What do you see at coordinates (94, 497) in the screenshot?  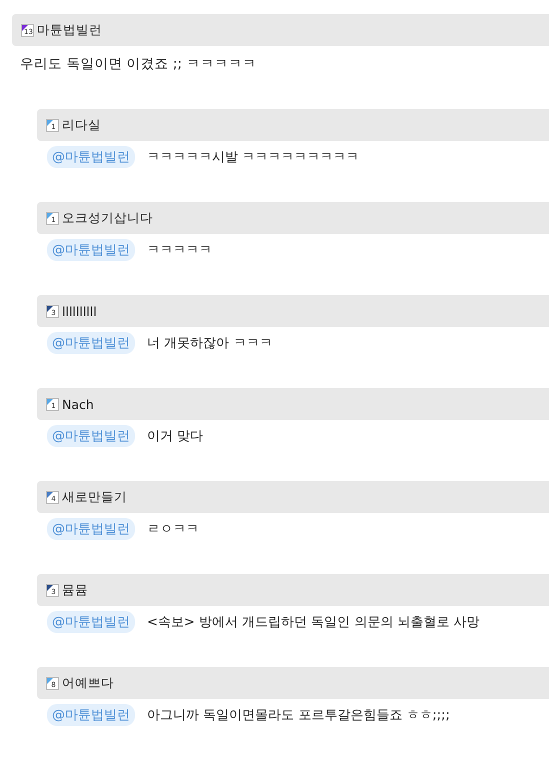 I see `author-name: 새로만들기` at bounding box center [94, 497].